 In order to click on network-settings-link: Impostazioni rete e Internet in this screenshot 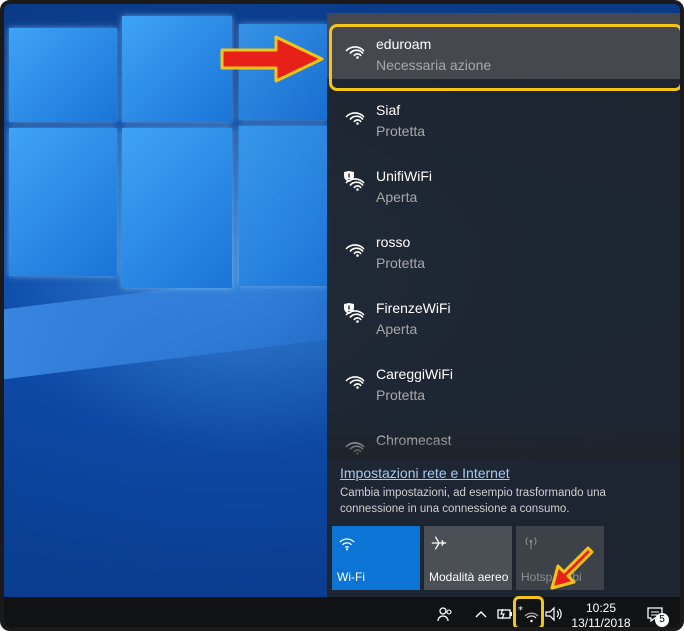, I will do `click(425, 473)`.